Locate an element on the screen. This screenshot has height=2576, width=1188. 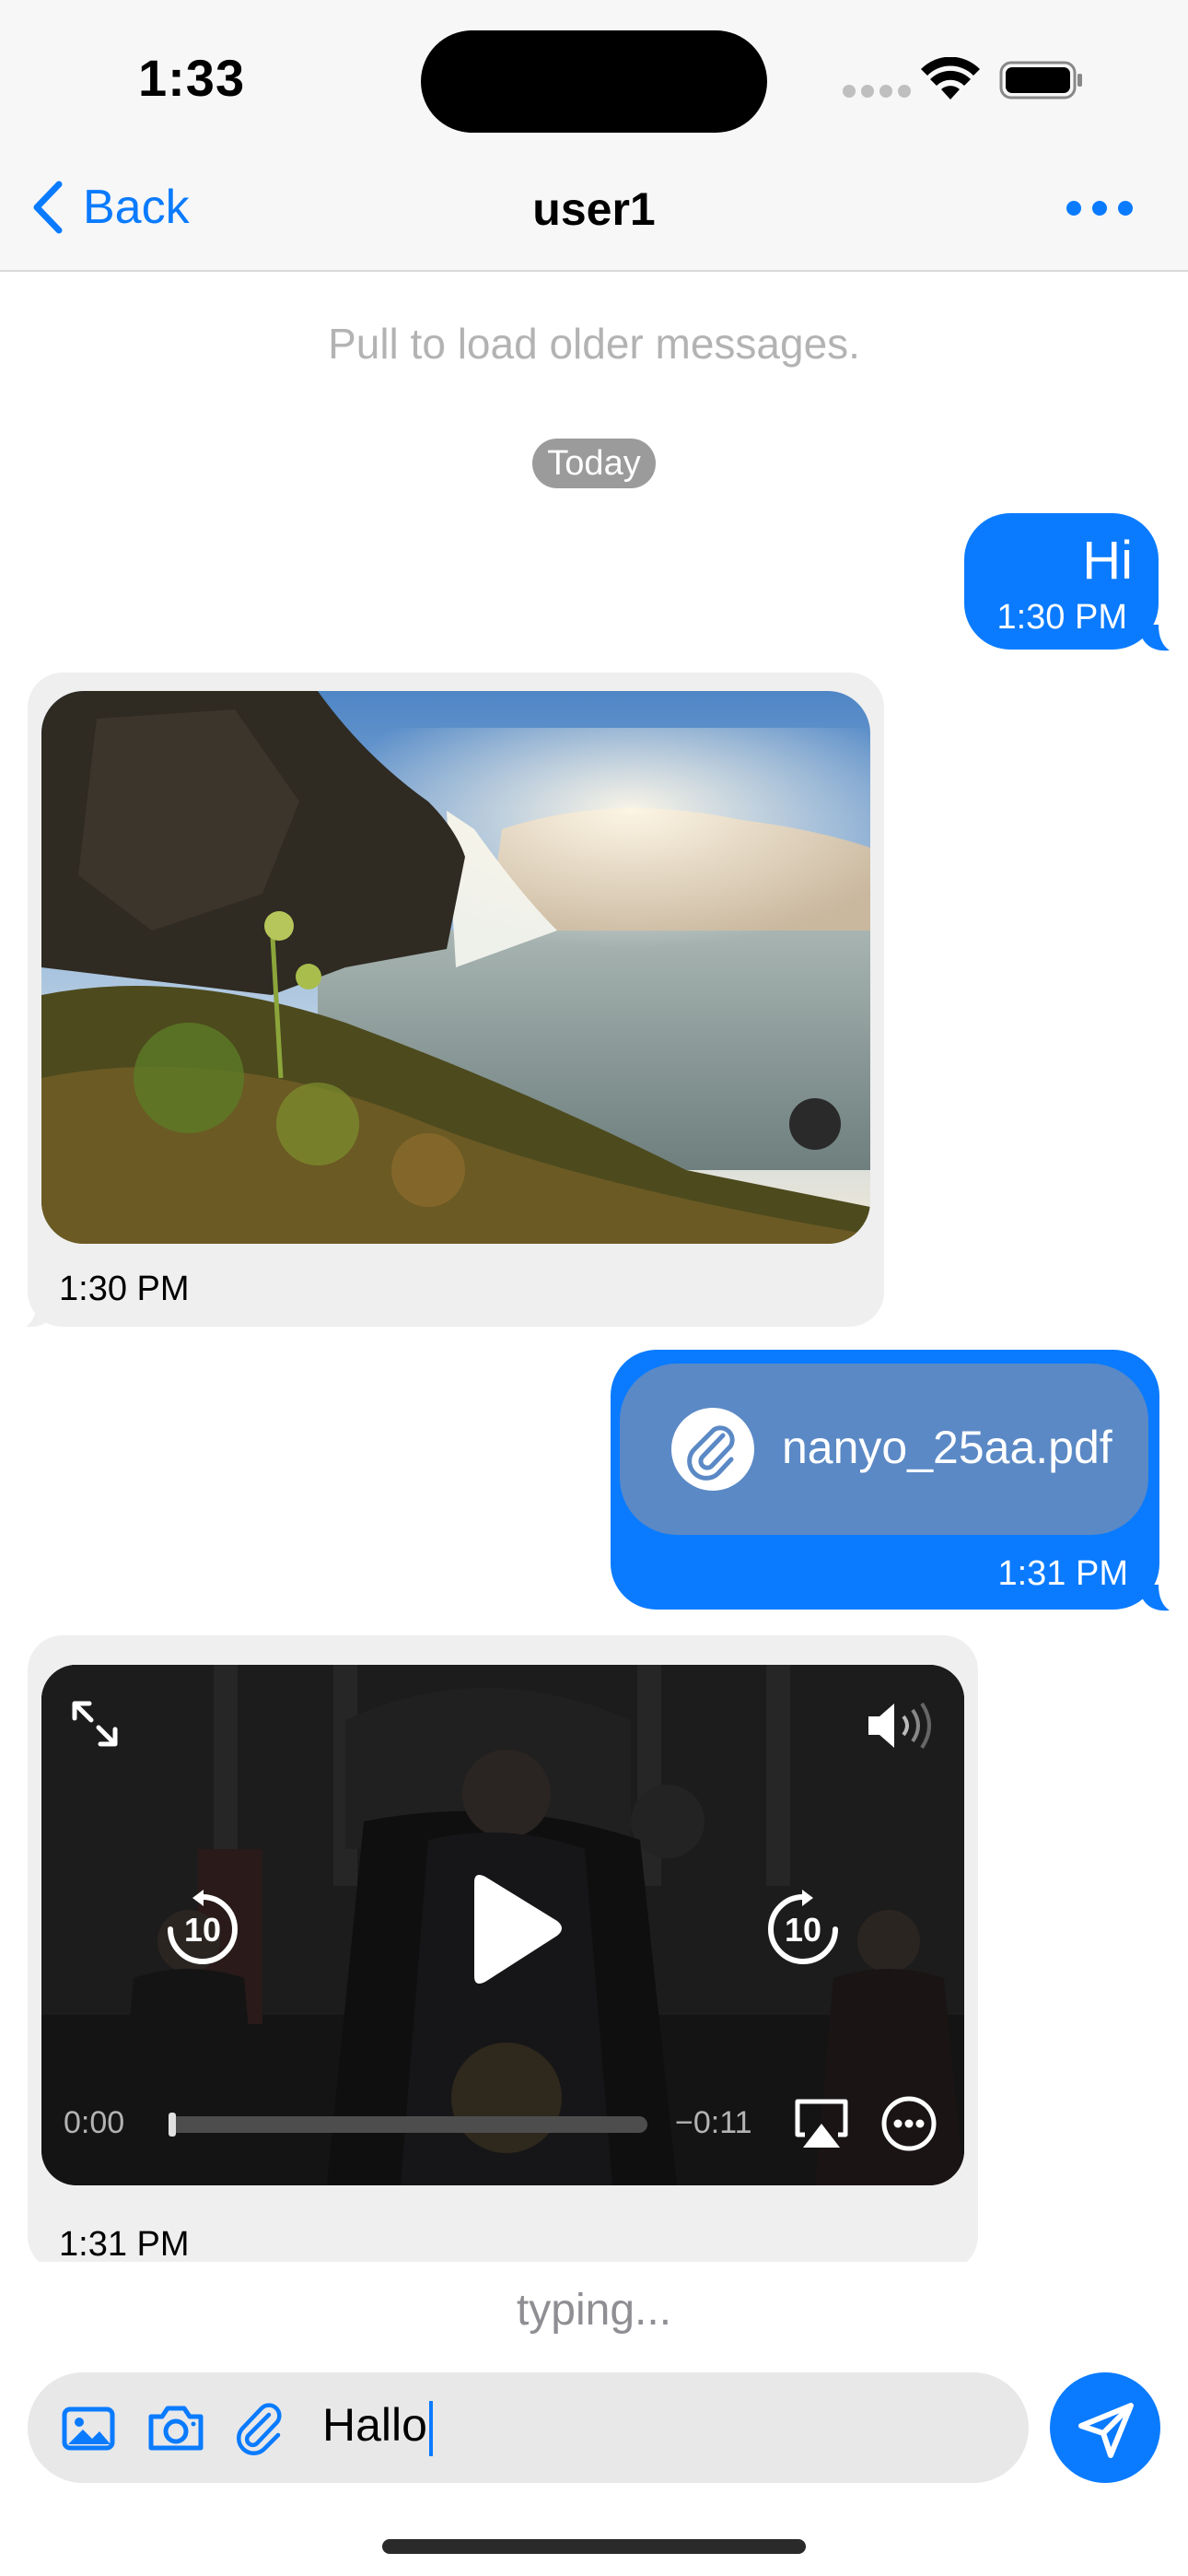
forward-10-icon: 10 is located at coordinates (803, 1927).